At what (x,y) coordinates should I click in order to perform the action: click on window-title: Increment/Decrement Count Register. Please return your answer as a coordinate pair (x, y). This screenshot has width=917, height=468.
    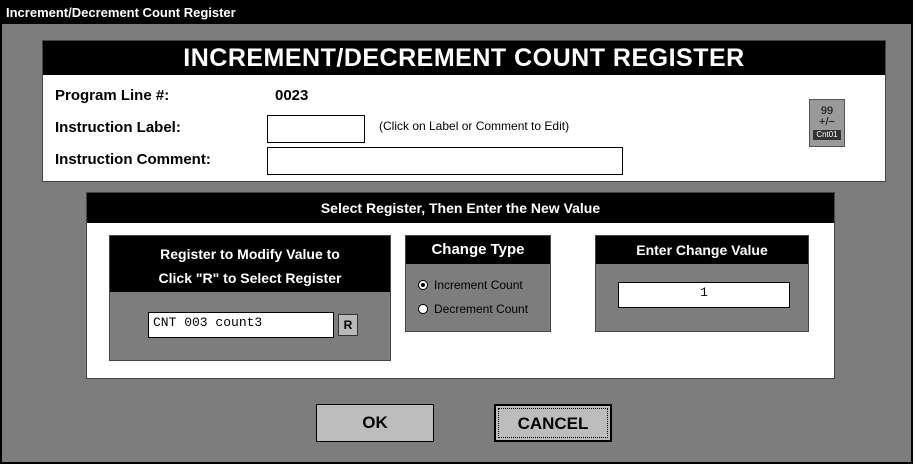
    Looking at the image, I should click on (456, 13).